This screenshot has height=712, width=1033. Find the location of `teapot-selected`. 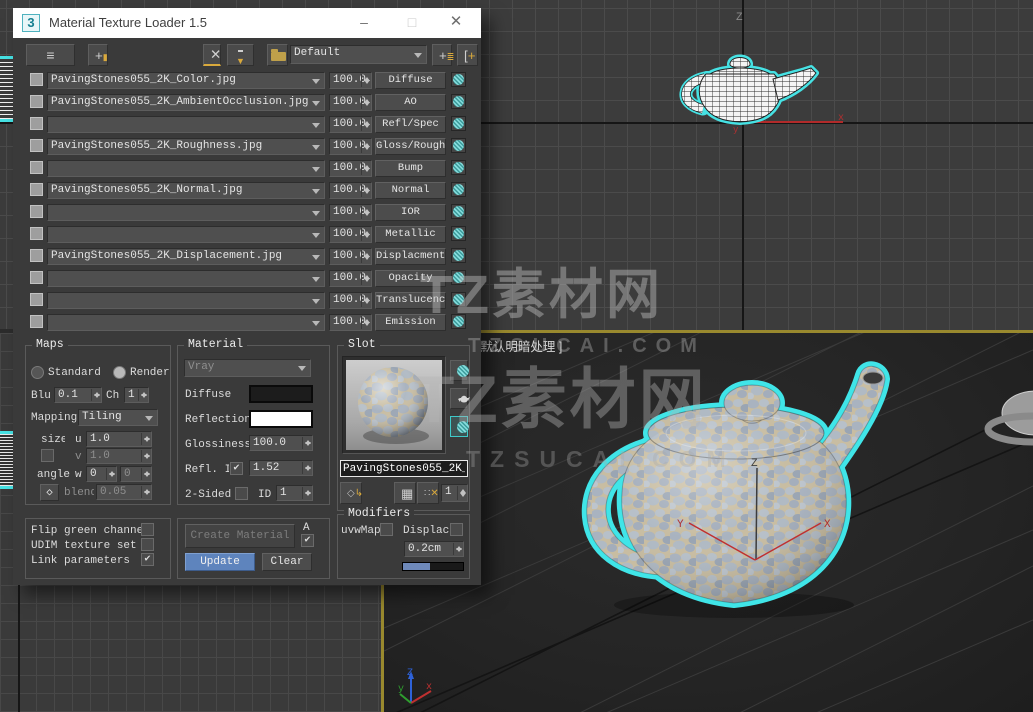

teapot-selected is located at coordinates (735, 484).